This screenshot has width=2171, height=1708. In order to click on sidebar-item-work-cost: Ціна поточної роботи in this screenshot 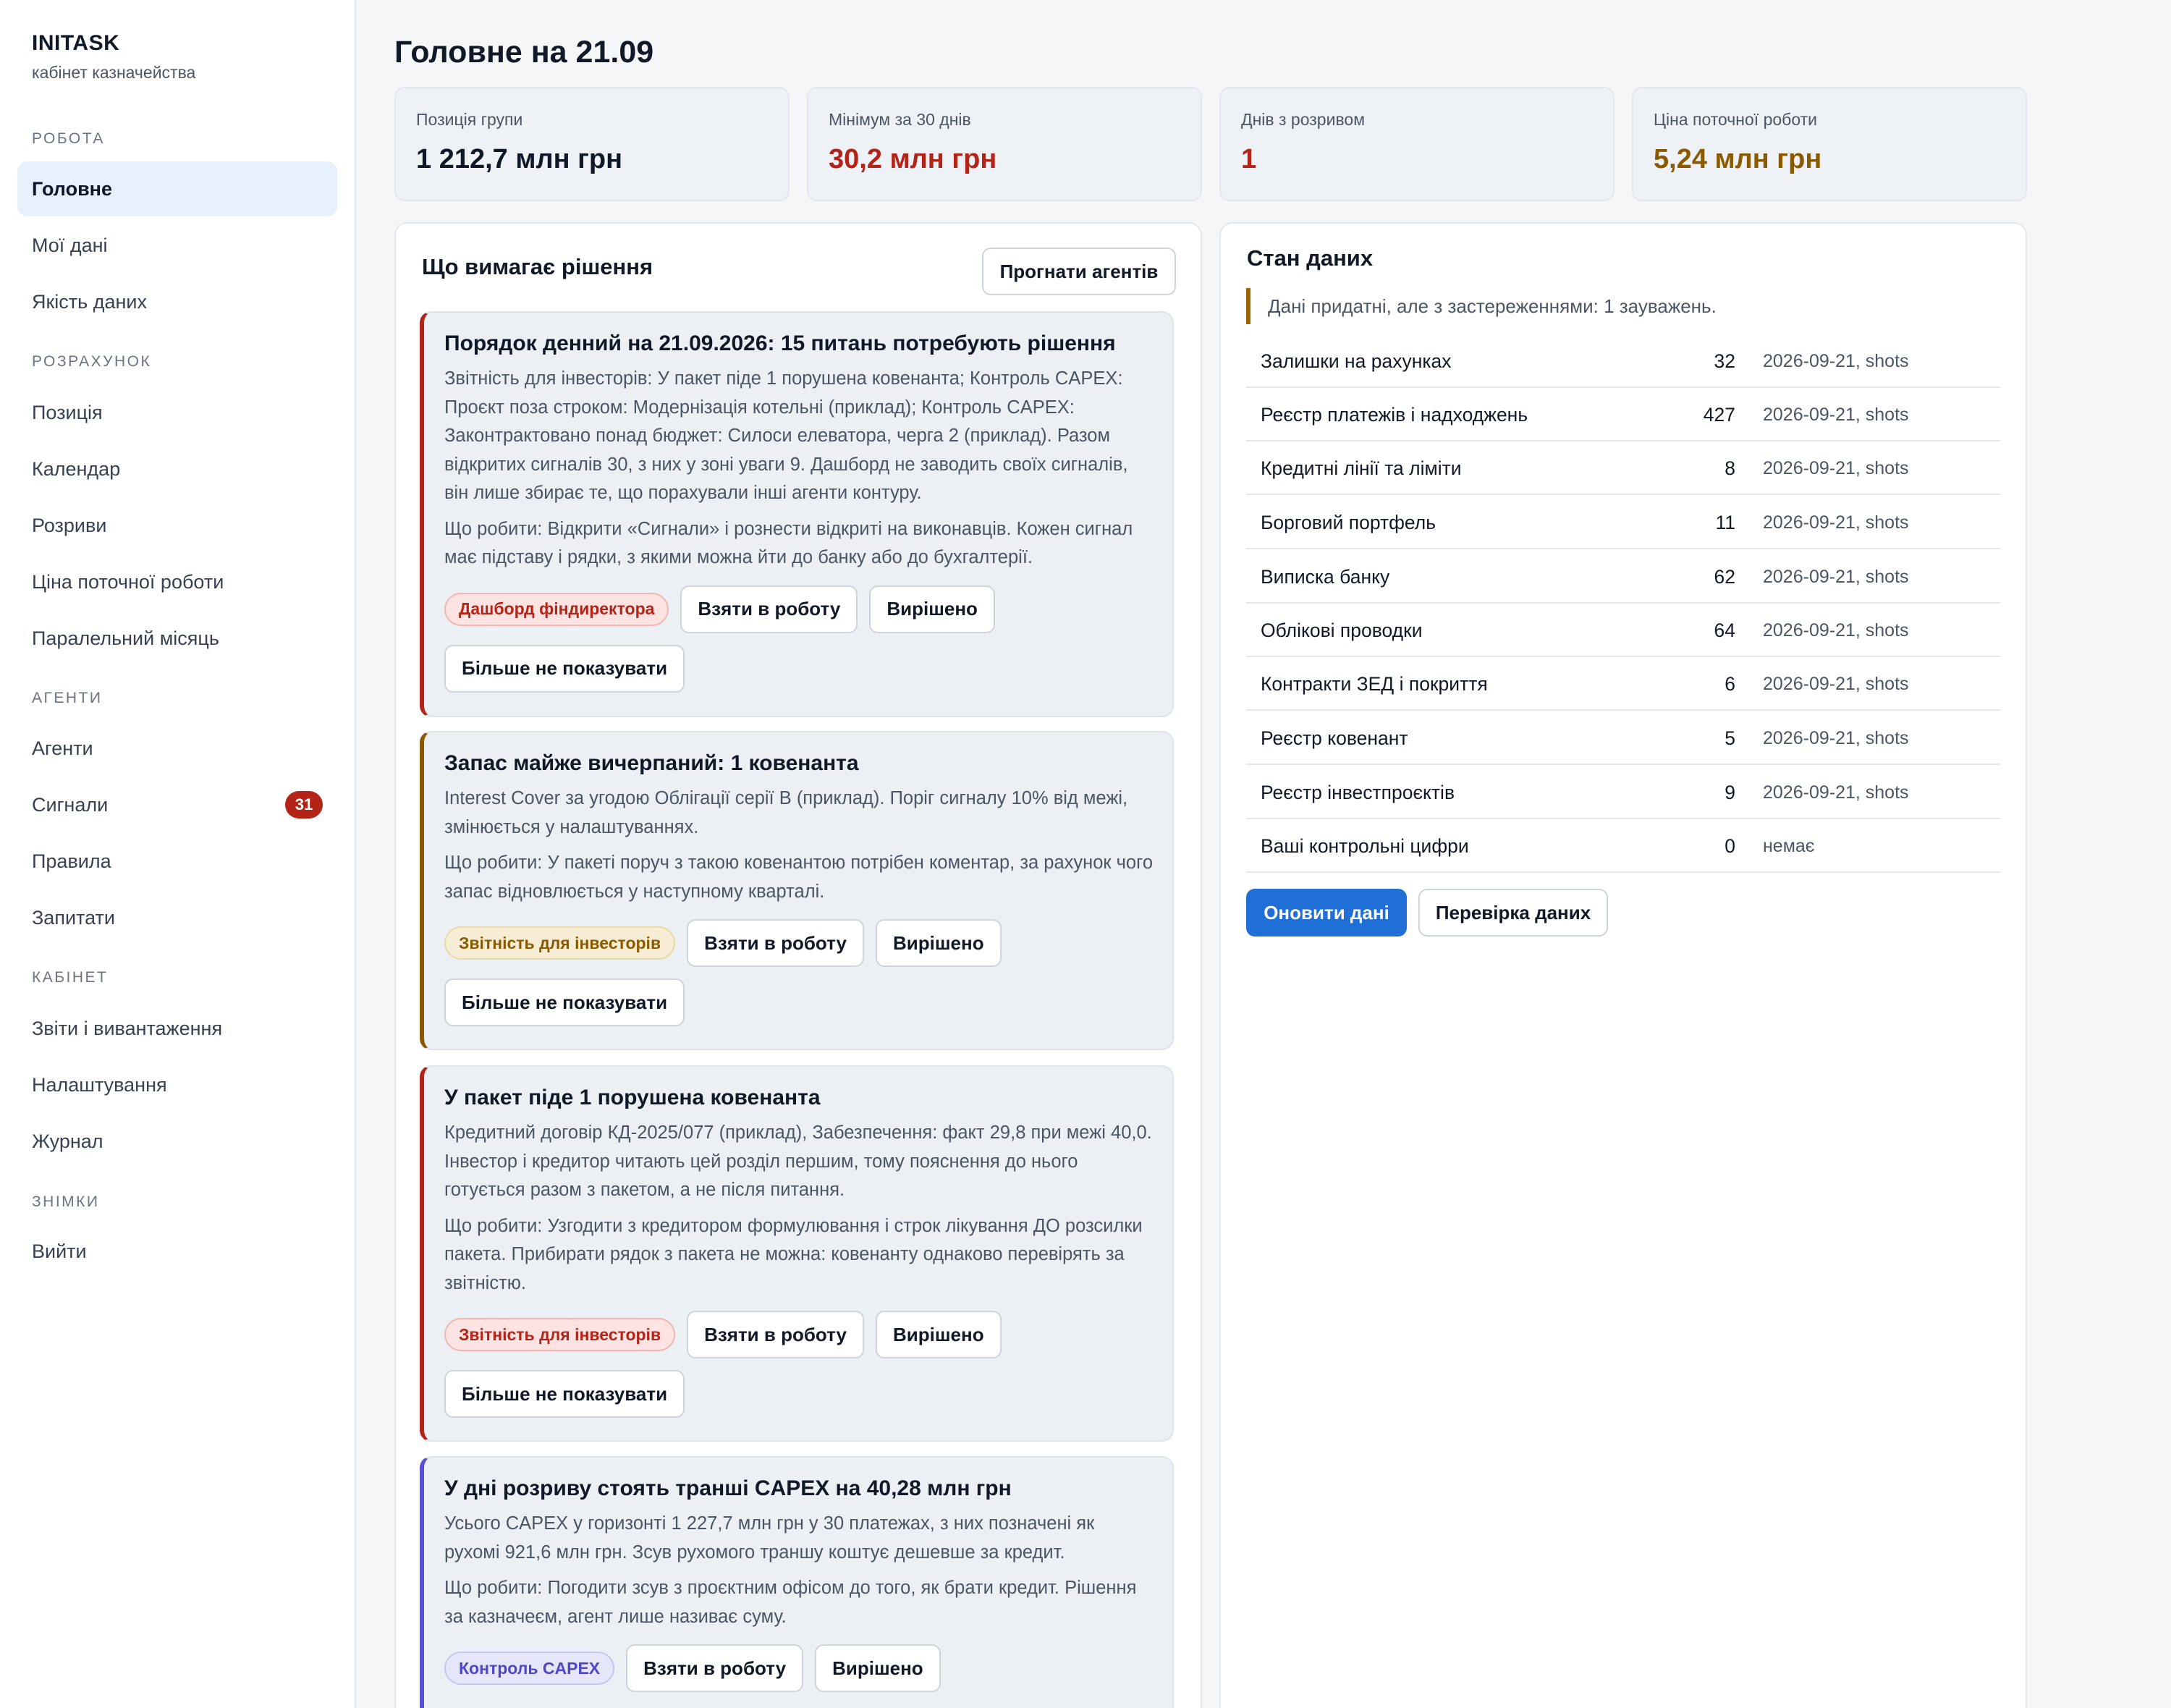, I will do `click(177, 581)`.